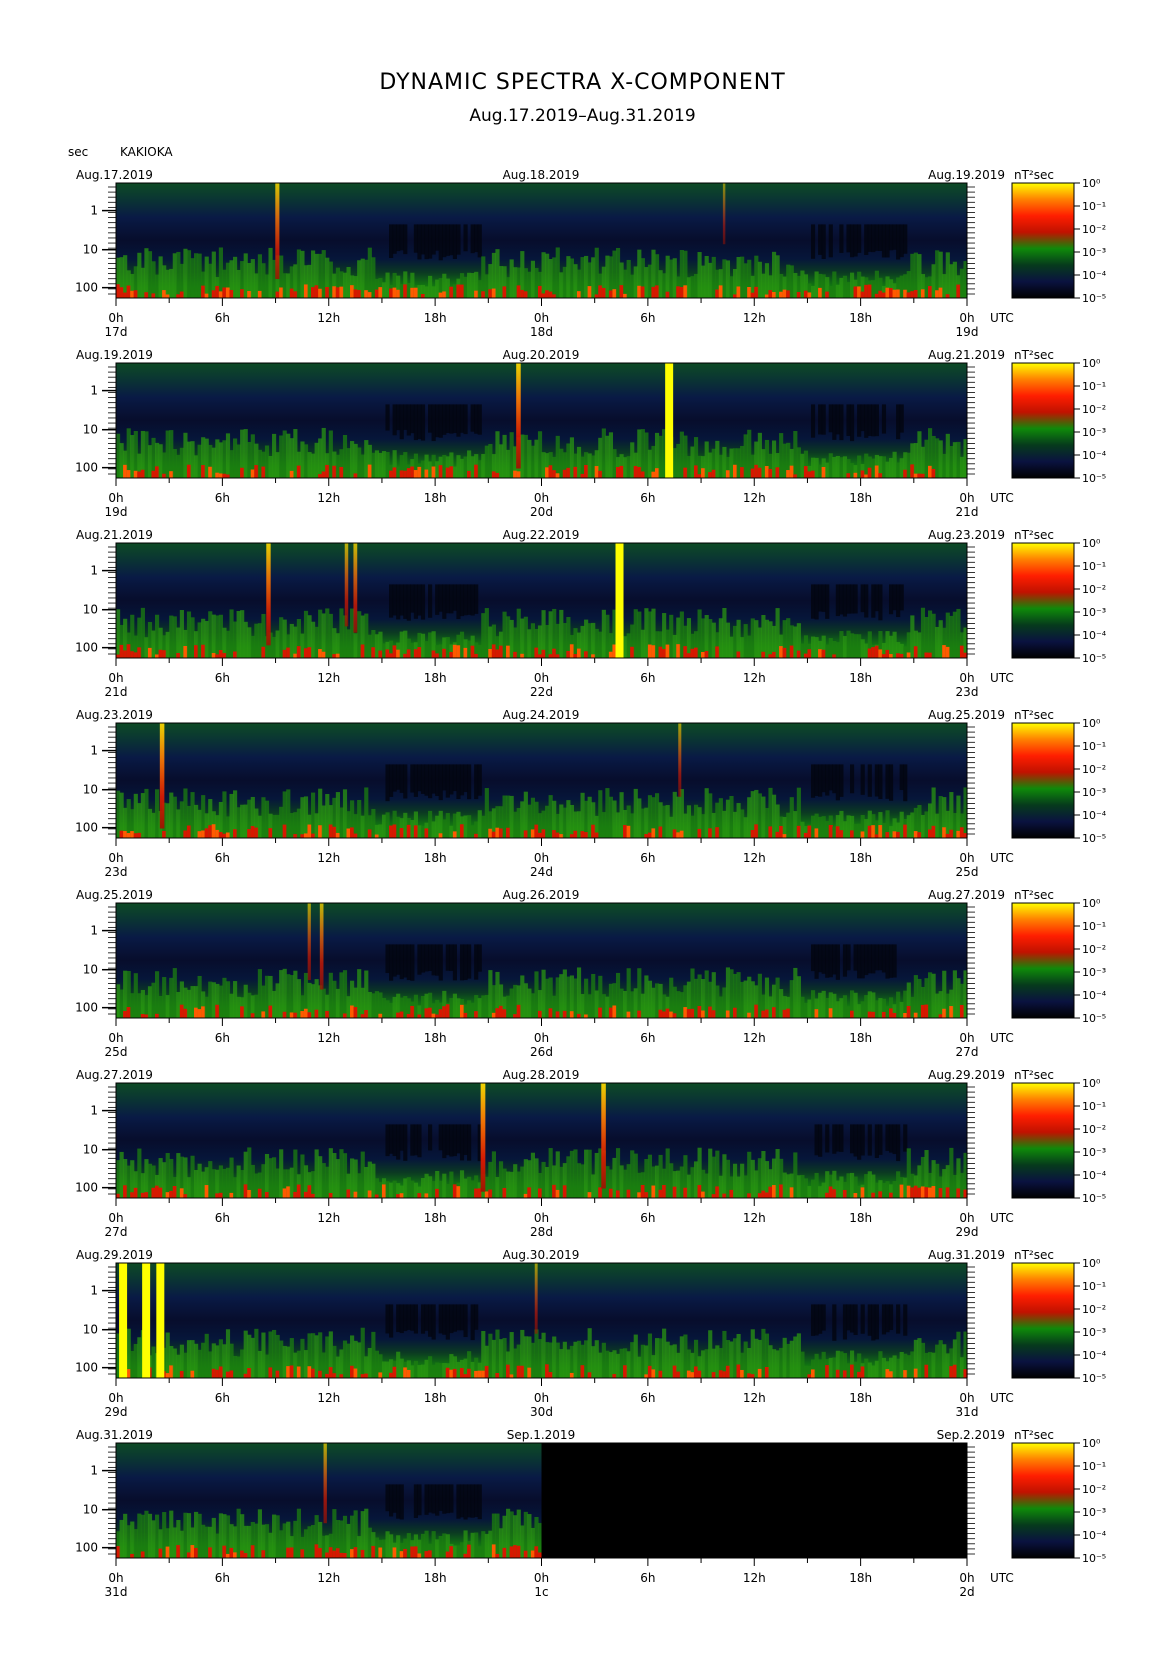  I want to click on date-mid-label: Sep.1.2019, so click(541, 1435).